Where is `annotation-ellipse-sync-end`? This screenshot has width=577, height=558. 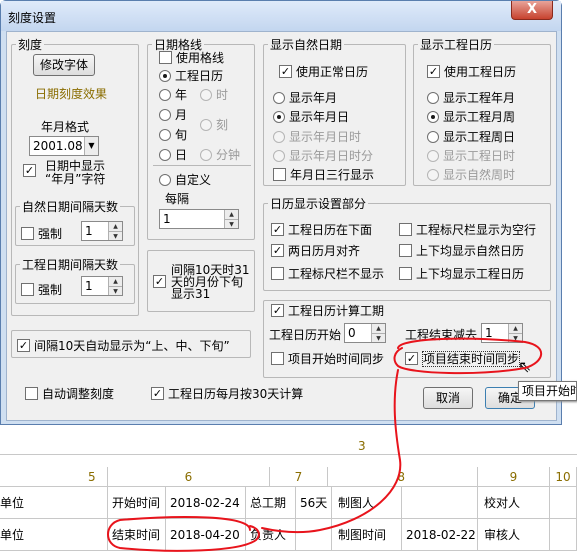
annotation-ellipse-sync-end is located at coordinates (468, 356).